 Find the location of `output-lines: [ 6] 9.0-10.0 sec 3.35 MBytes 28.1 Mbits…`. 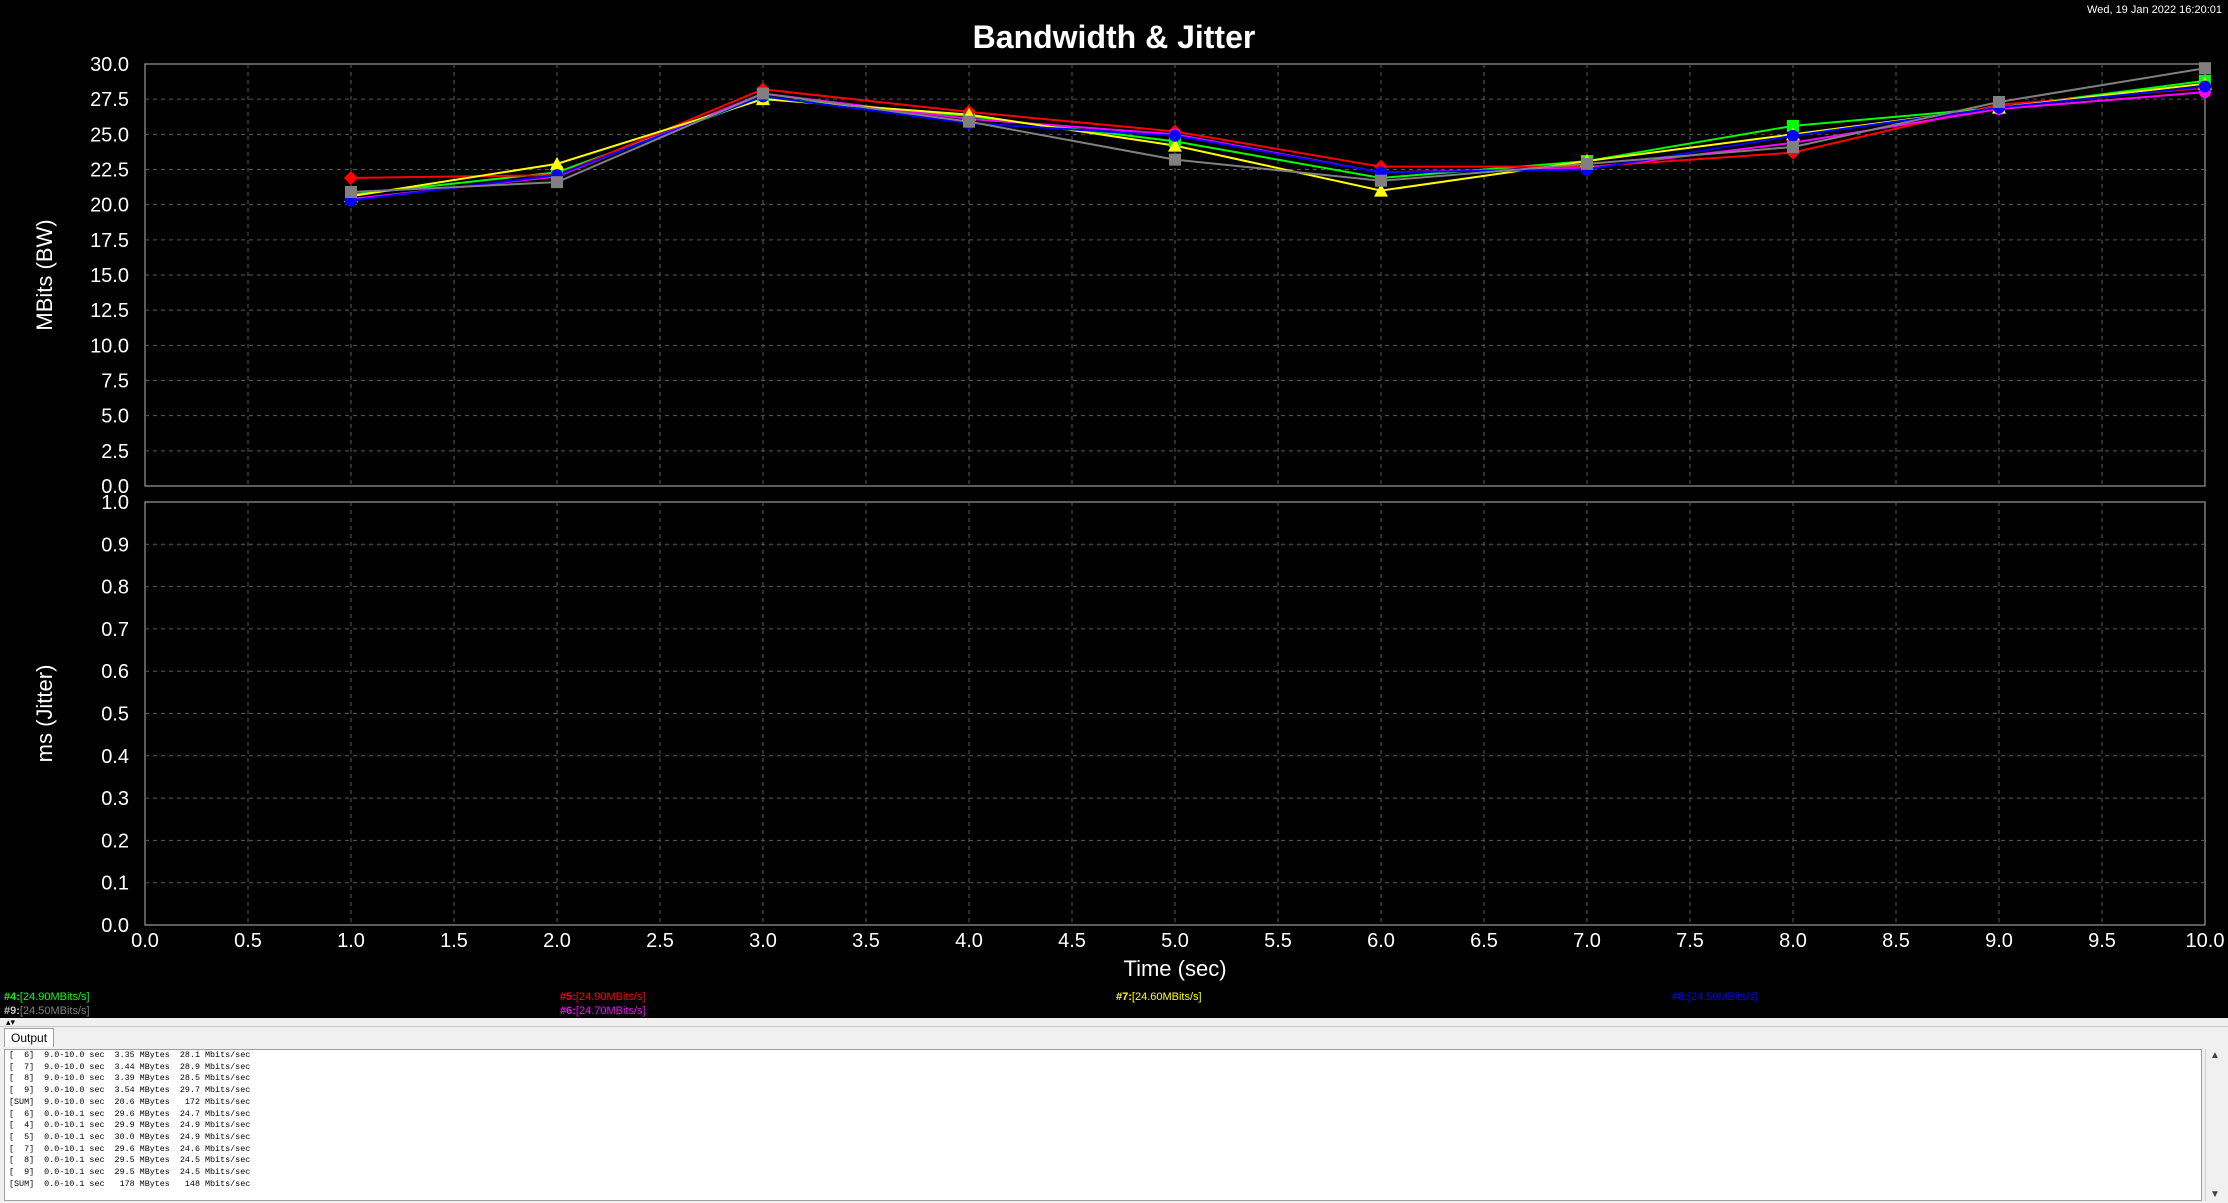

output-lines: [ 6] 9.0-10.0 sec 3.35 MBytes 28.1 Mbits… is located at coordinates (130, 1119).